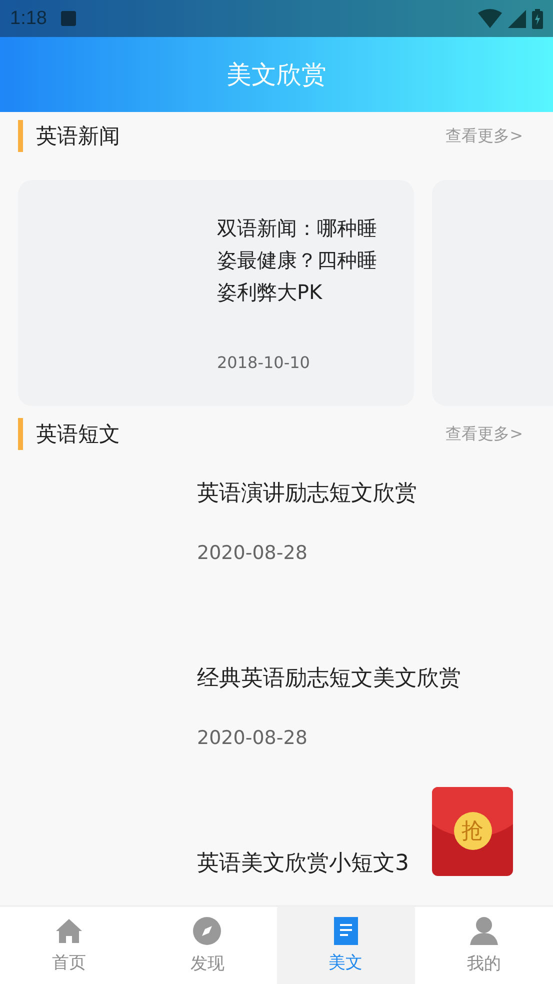 The image size is (553, 984). Describe the element at coordinates (537, 18) in the screenshot. I see `battery-icon` at that location.